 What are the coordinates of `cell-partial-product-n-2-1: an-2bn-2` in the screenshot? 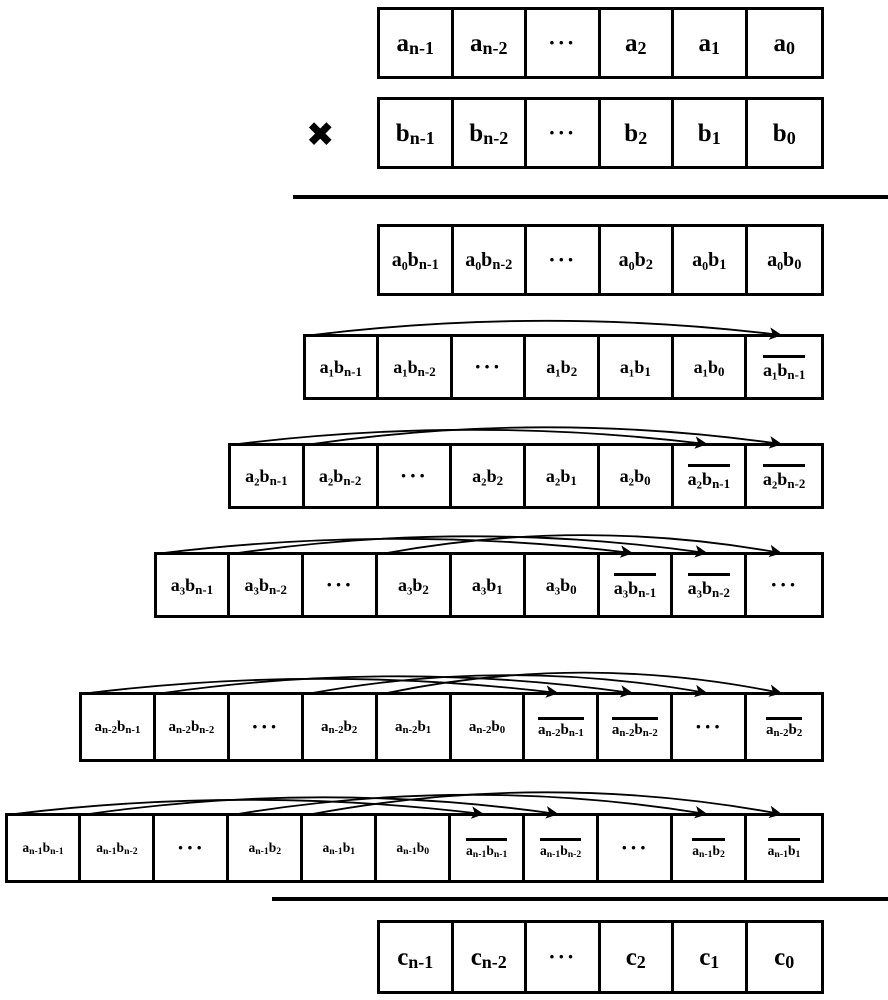 It's located at (192, 727).